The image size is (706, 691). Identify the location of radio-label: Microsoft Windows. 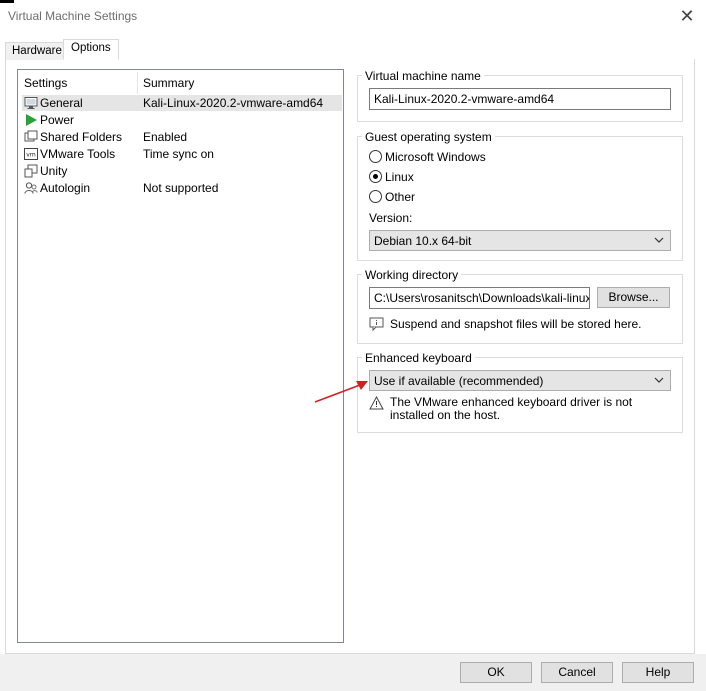
(435, 157).